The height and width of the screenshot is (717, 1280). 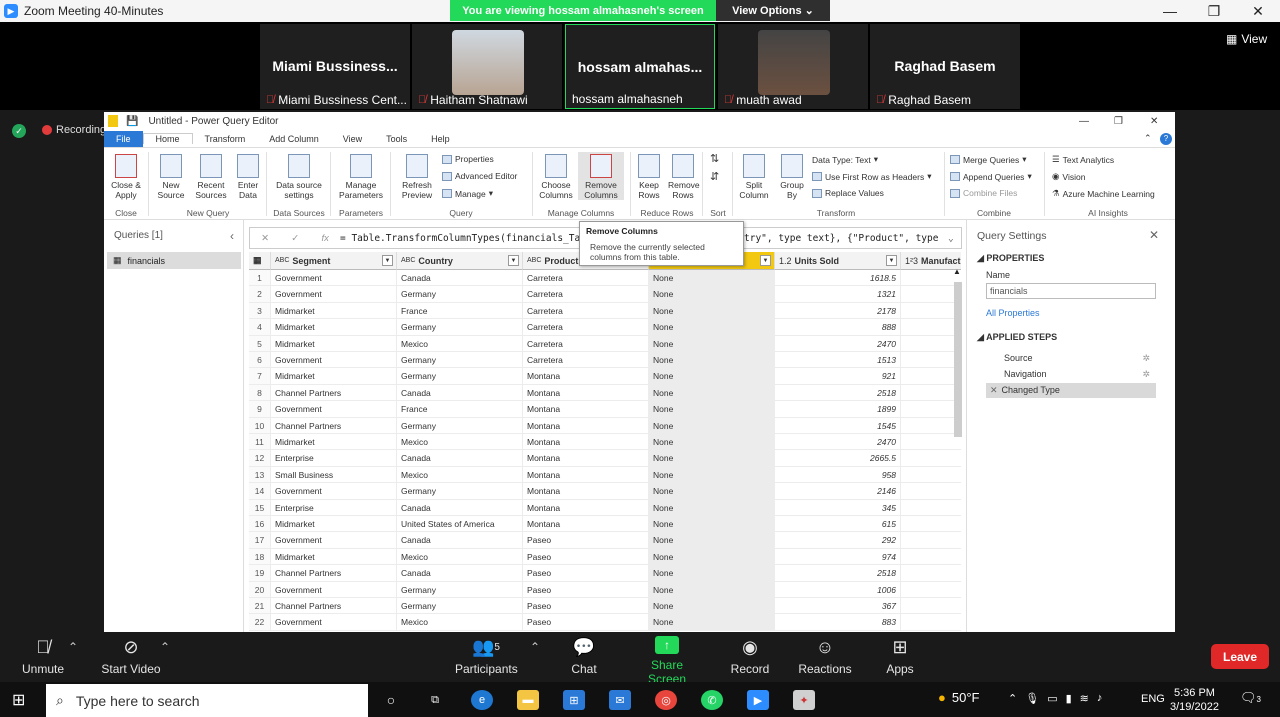 I want to click on cortana-icon: ○, so click(x=391, y=700).